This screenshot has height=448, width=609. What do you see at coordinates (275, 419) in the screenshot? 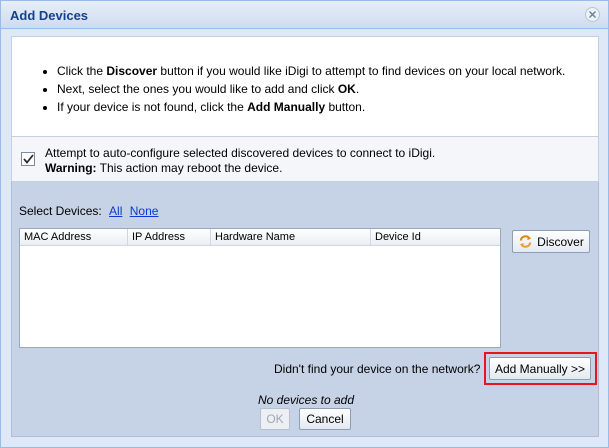
I see `ok-button: OK` at bounding box center [275, 419].